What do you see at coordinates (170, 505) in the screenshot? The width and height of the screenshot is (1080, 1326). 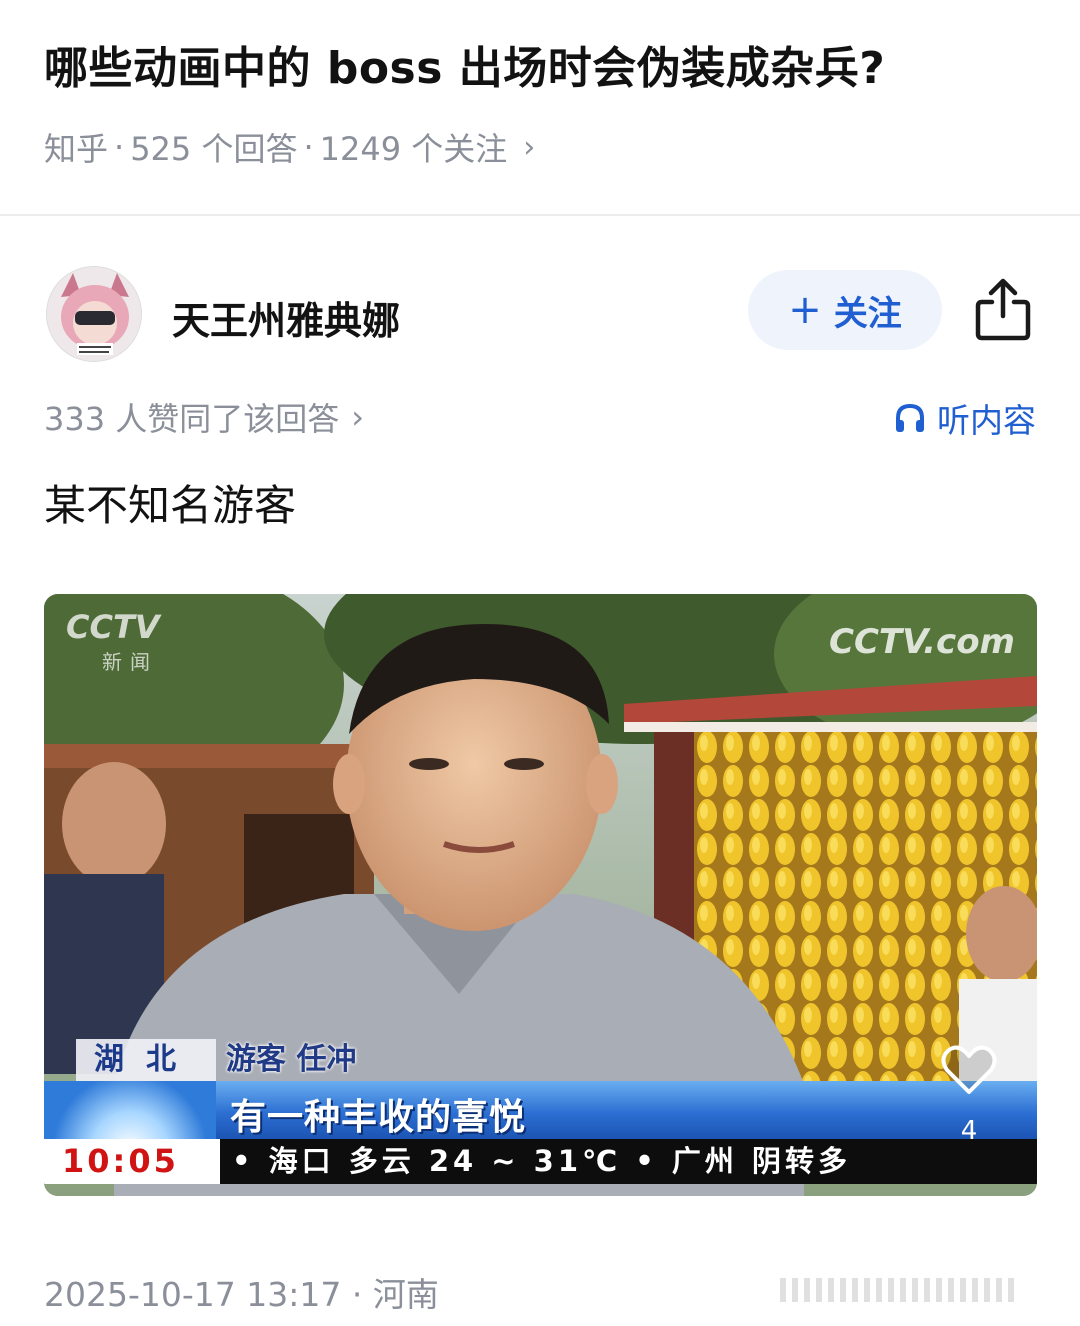 I see `answer-text: 某不知名游客` at bounding box center [170, 505].